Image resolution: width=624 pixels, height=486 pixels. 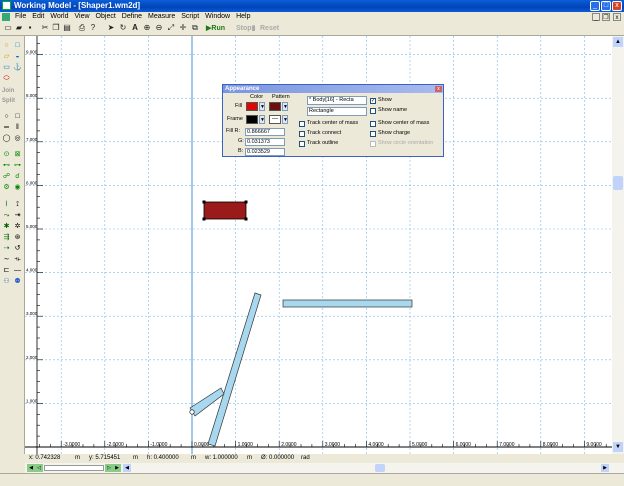 What do you see at coordinates (8, 91) in the screenshot?
I see `join-button: Join` at bounding box center [8, 91].